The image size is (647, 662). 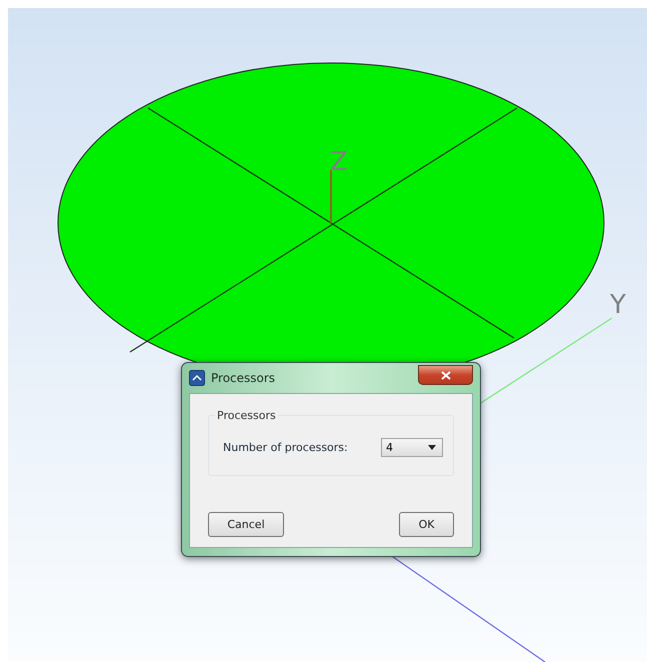 I want to click on close-button, so click(x=445, y=375).